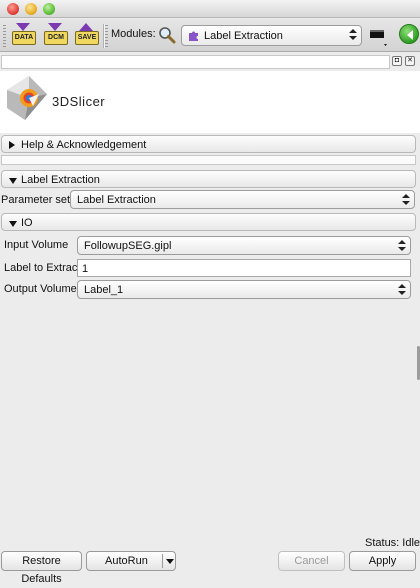  What do you see at coordinates (133, 34) in the screenshot?
I see `modules-label: Modules:` at bounding box center [133, 34].